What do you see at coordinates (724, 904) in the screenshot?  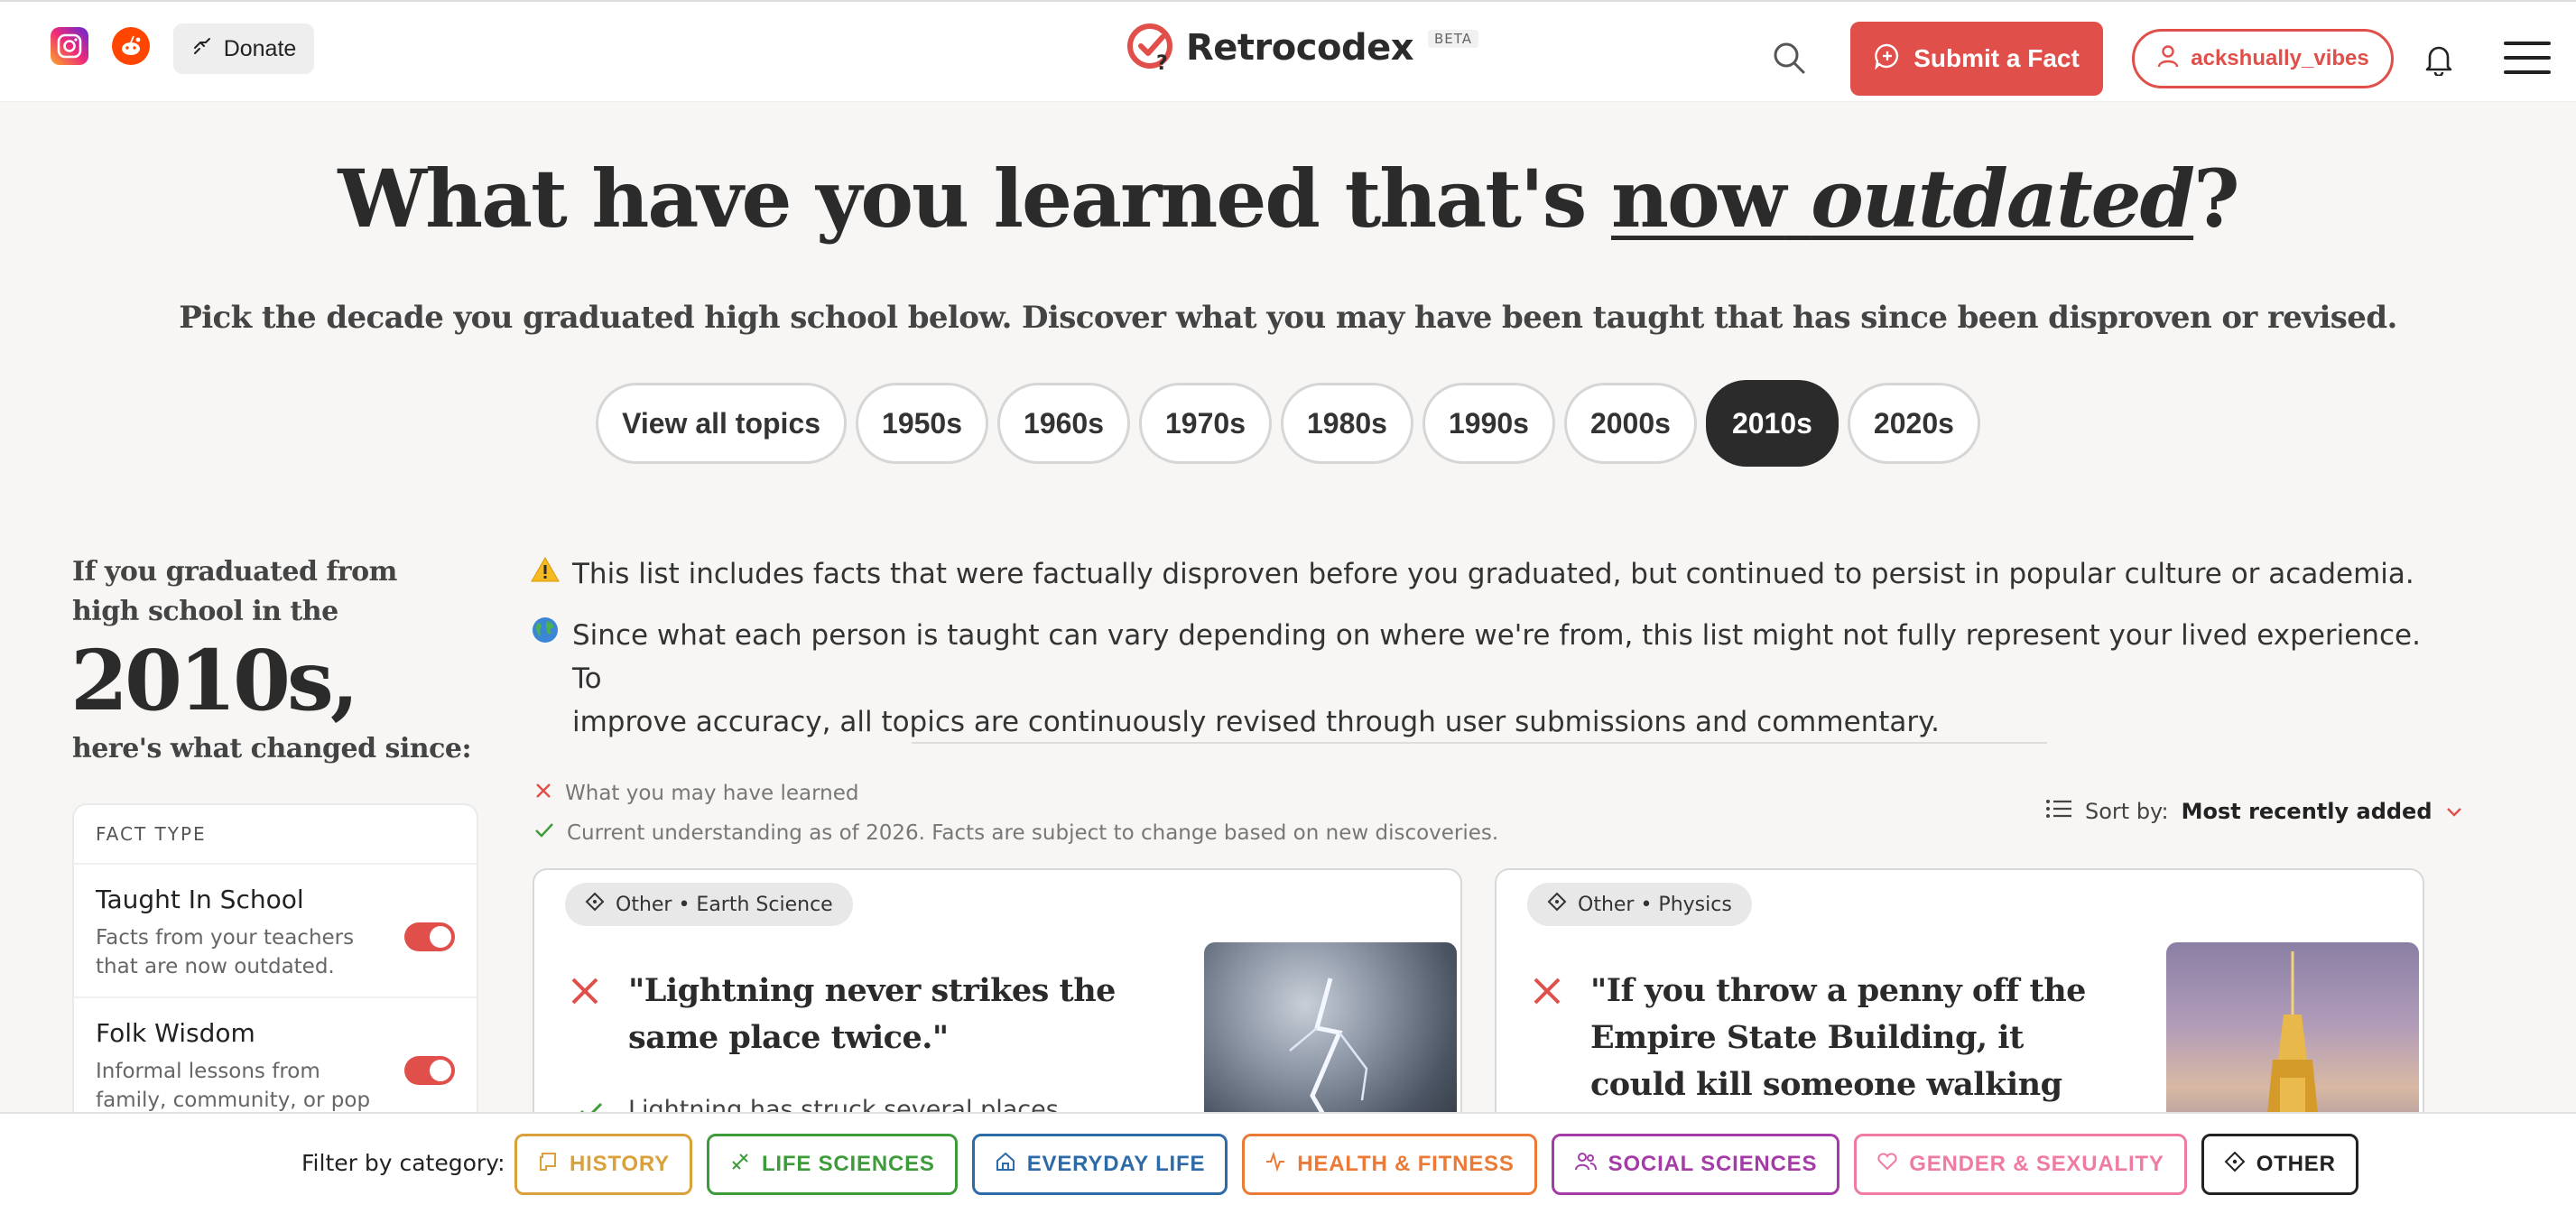 I see `card-tag-text: Other • Earth Science` at bounding box center [724, 904].